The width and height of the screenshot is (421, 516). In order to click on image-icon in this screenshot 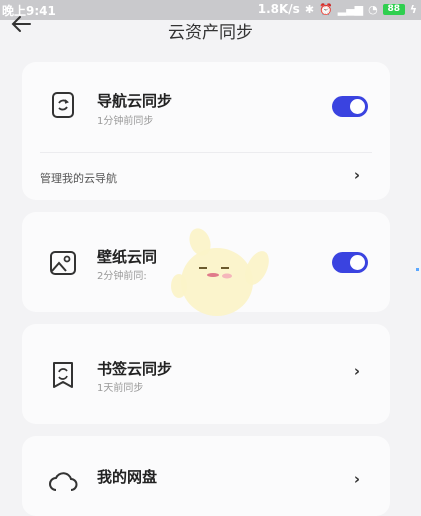, I will do `click(63, 263)`.